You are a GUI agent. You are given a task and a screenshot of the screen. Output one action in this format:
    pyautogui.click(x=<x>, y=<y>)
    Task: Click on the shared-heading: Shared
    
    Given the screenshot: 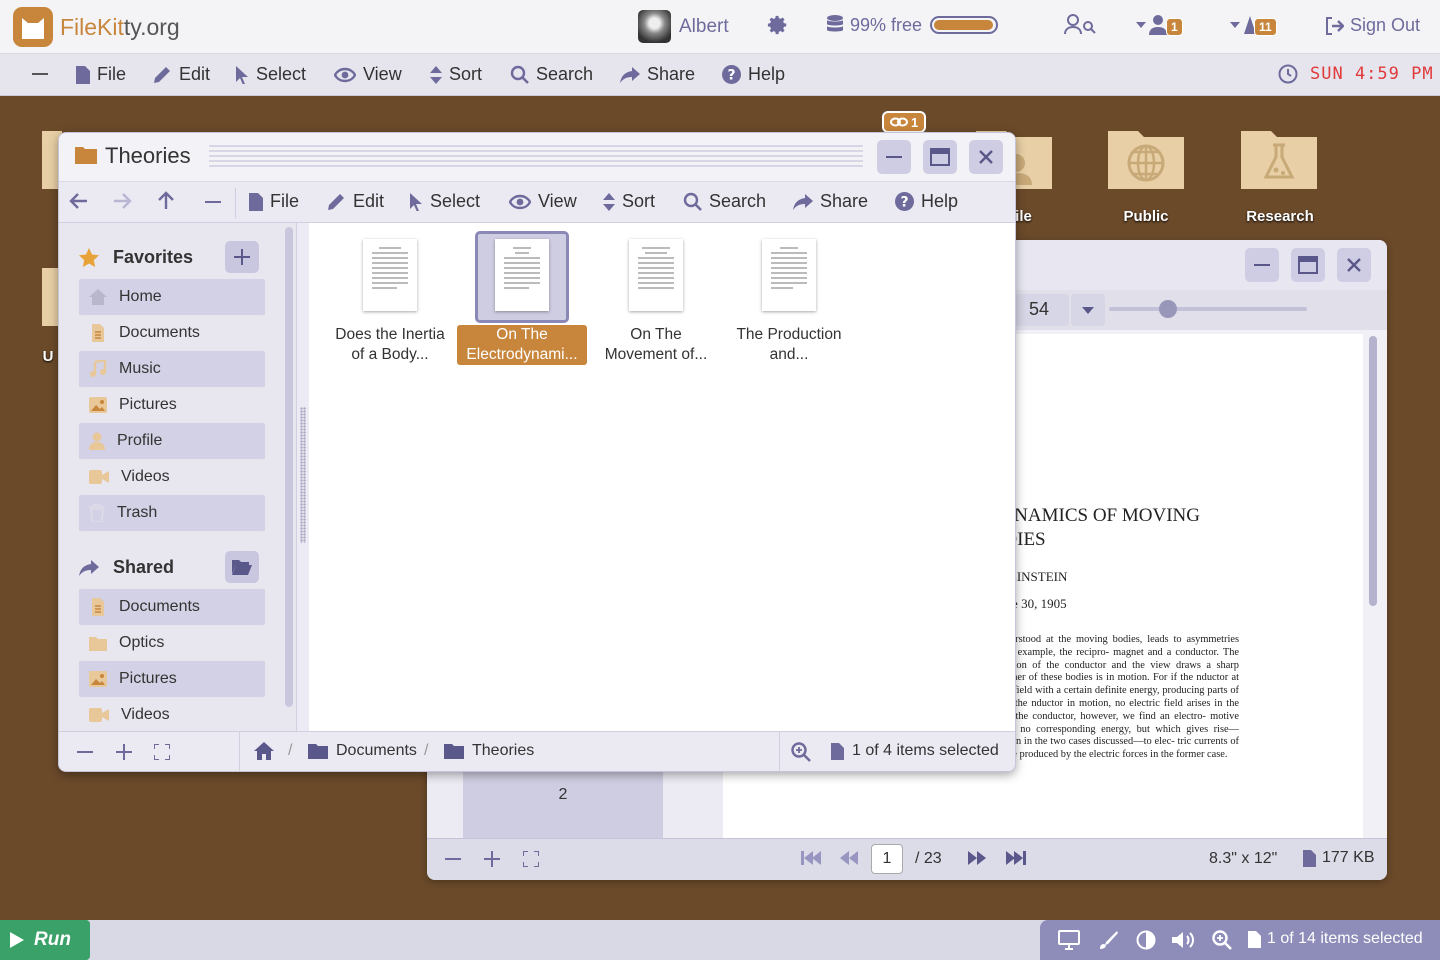 What is the action you would take?
    pyautogui.click(x=126, y=567)
    